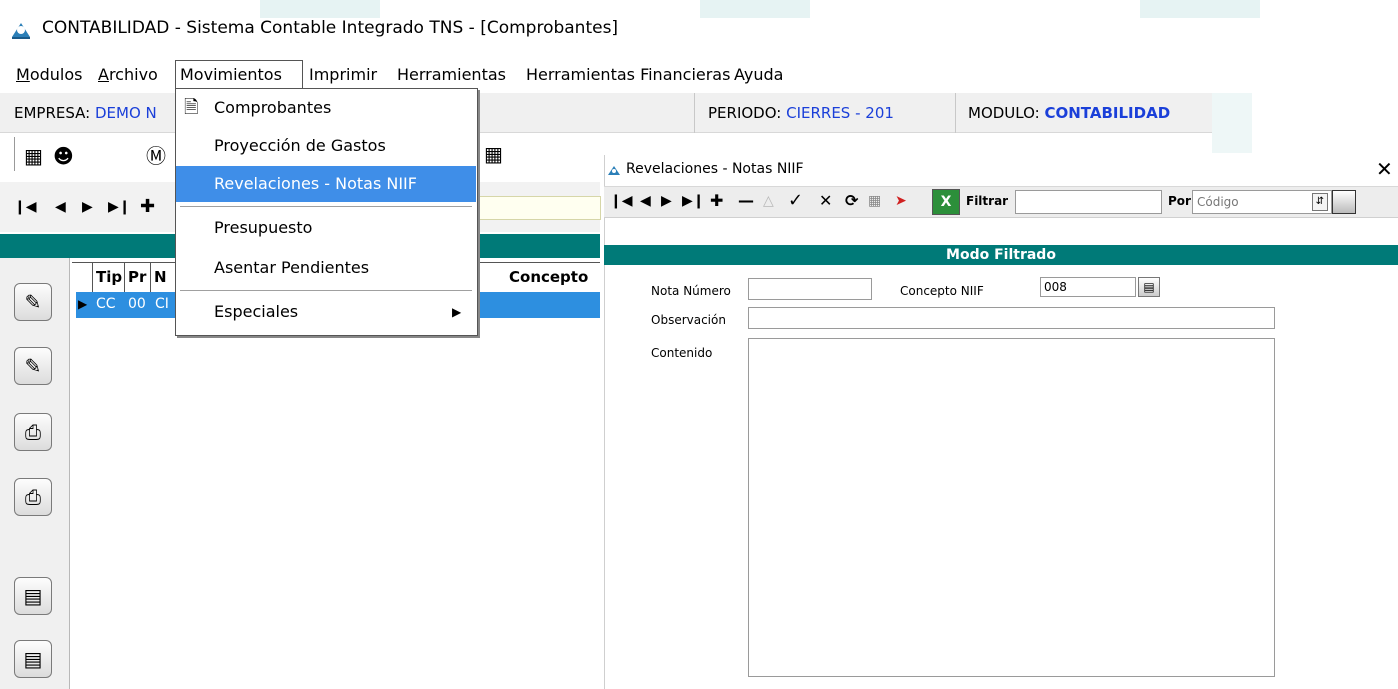 This screenshot has height=689, width=1398. Describe the element at coordinates (1011, 318) in the screenshot. I see `observacion-input` at that location.